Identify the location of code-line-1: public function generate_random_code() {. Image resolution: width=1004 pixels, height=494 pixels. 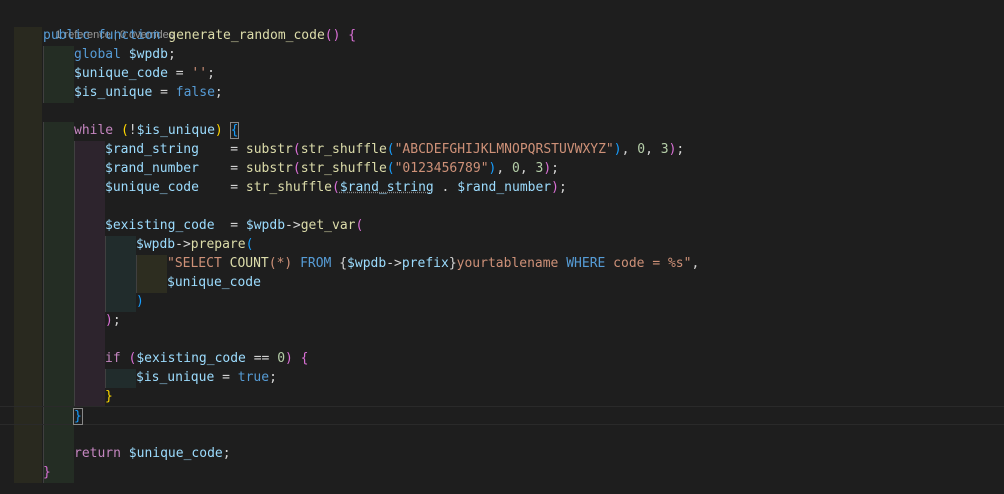
(502, 35).